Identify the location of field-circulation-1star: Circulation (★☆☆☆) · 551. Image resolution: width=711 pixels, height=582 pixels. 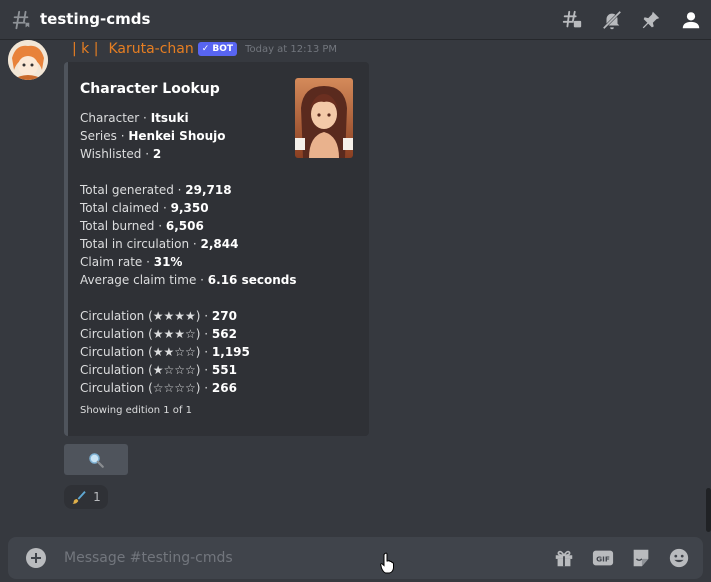
(158, 370).